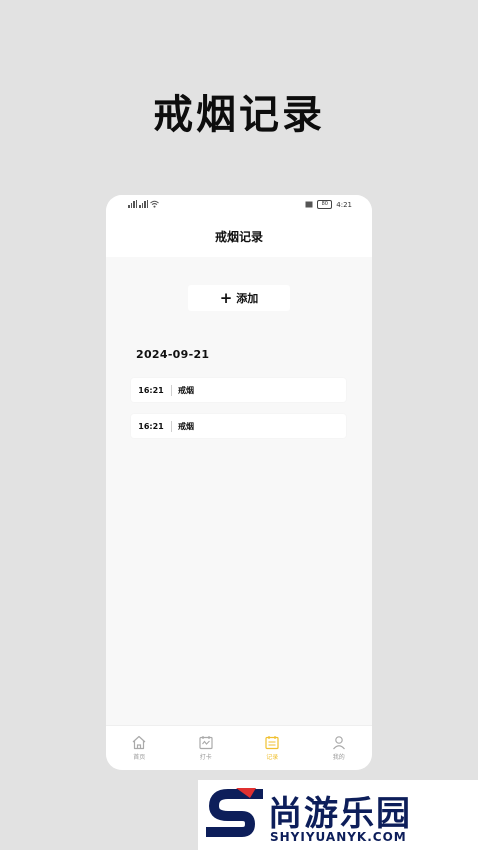 The image size is (478, 850). Describe the element at coordinates (139, 742) in the screenshot. I see `home-icon` at that location.